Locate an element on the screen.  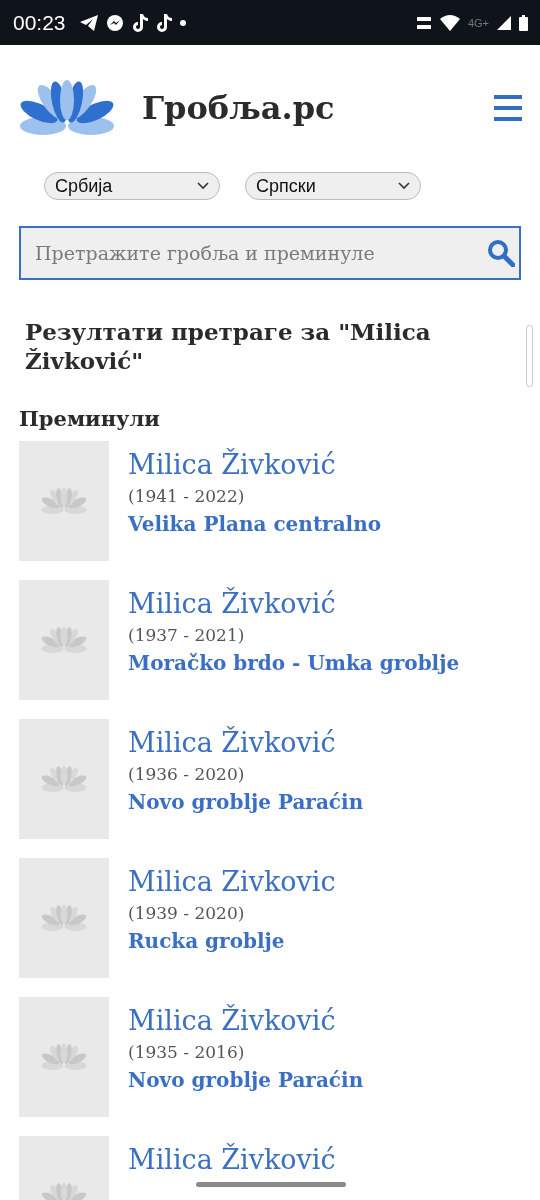
section-title: Преминули is located at coordinates (90, 418).